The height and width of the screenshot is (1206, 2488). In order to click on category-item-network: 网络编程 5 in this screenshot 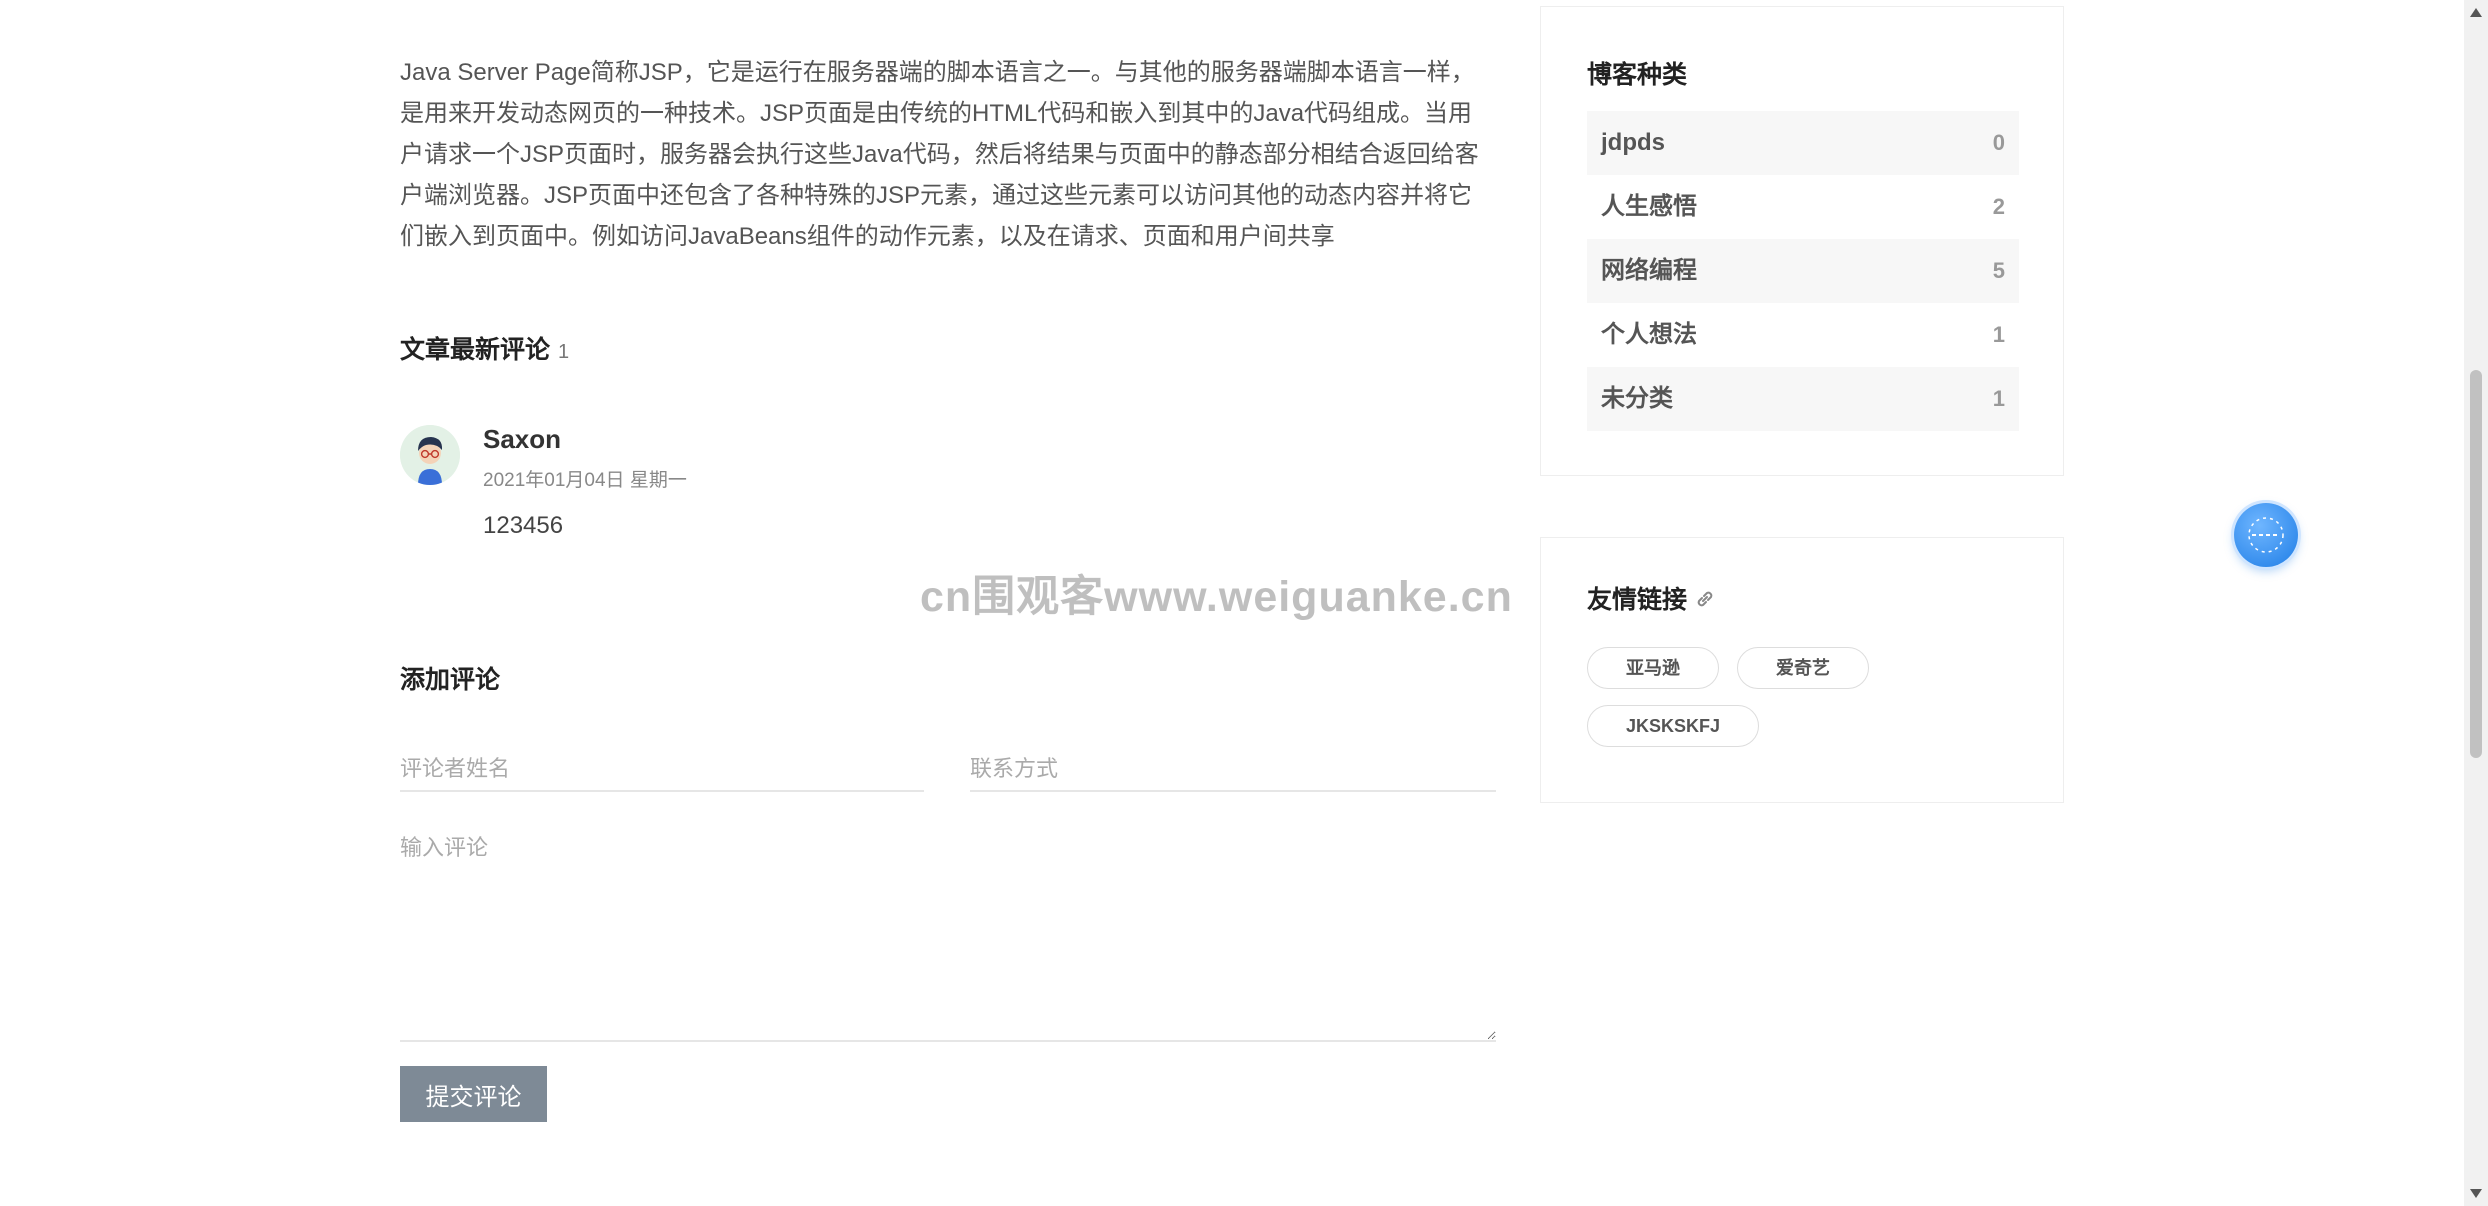, I will do `click(1803, 271)`.